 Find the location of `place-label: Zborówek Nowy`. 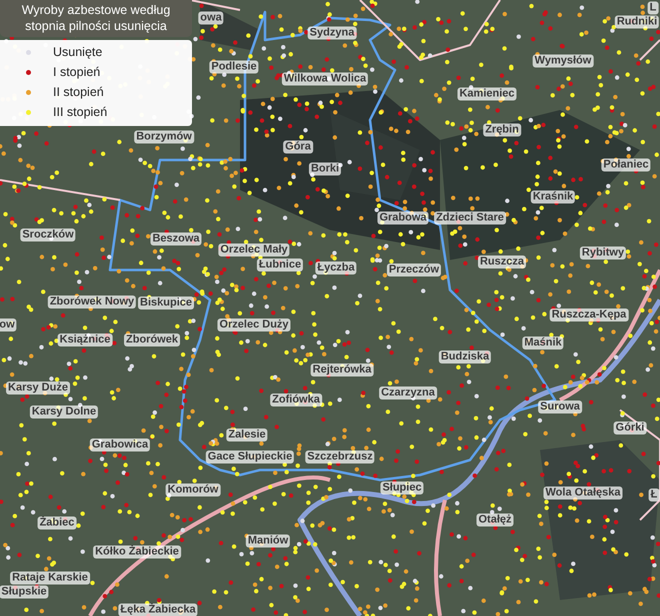

place-label: Zborówek Nowy is located at coordinates (92, 302).